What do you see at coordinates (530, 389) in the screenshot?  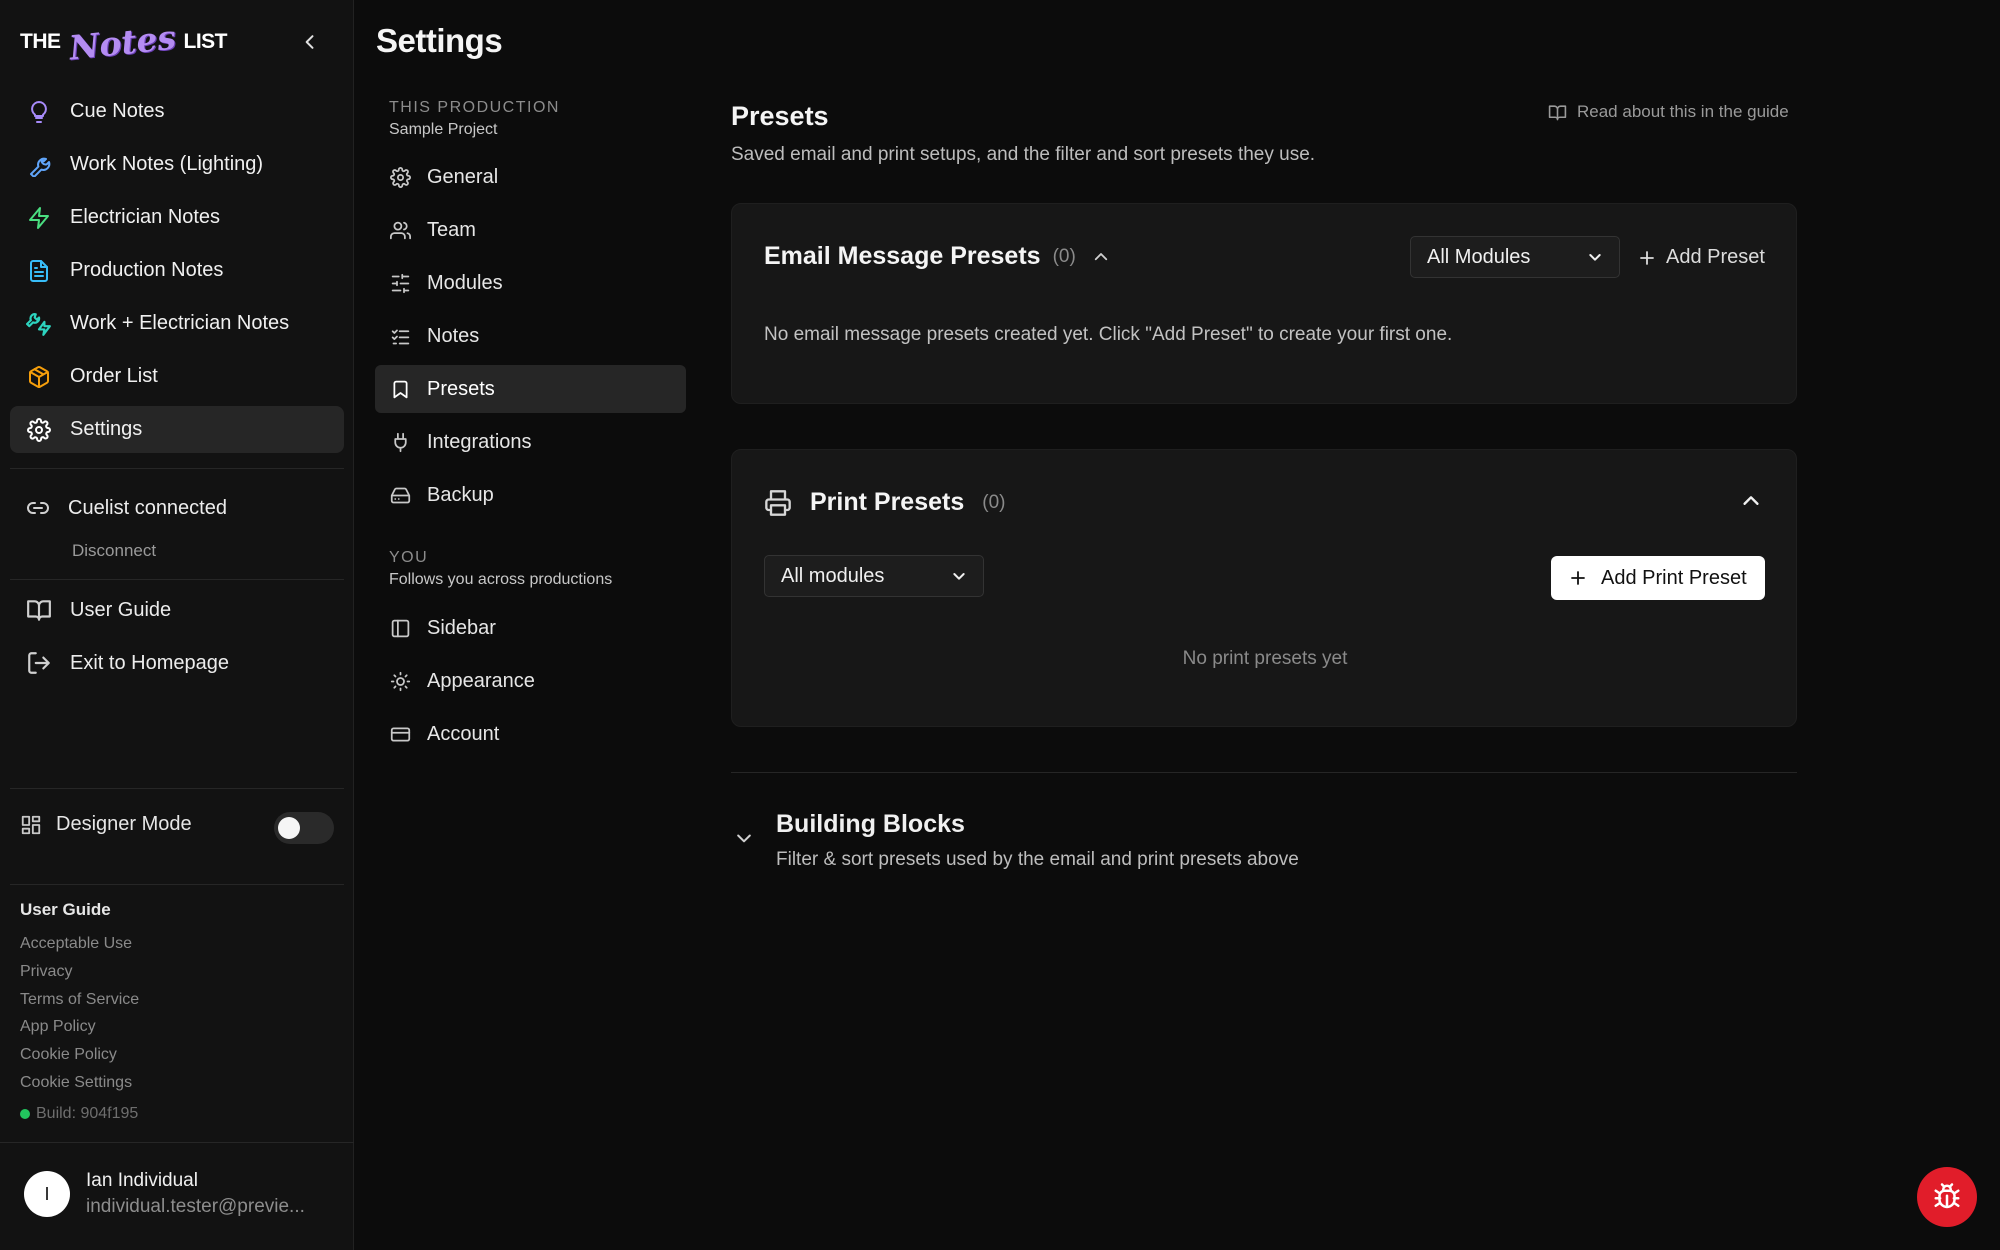 I see `settings-item-presets: Presets` at bounding box center [530, 389].